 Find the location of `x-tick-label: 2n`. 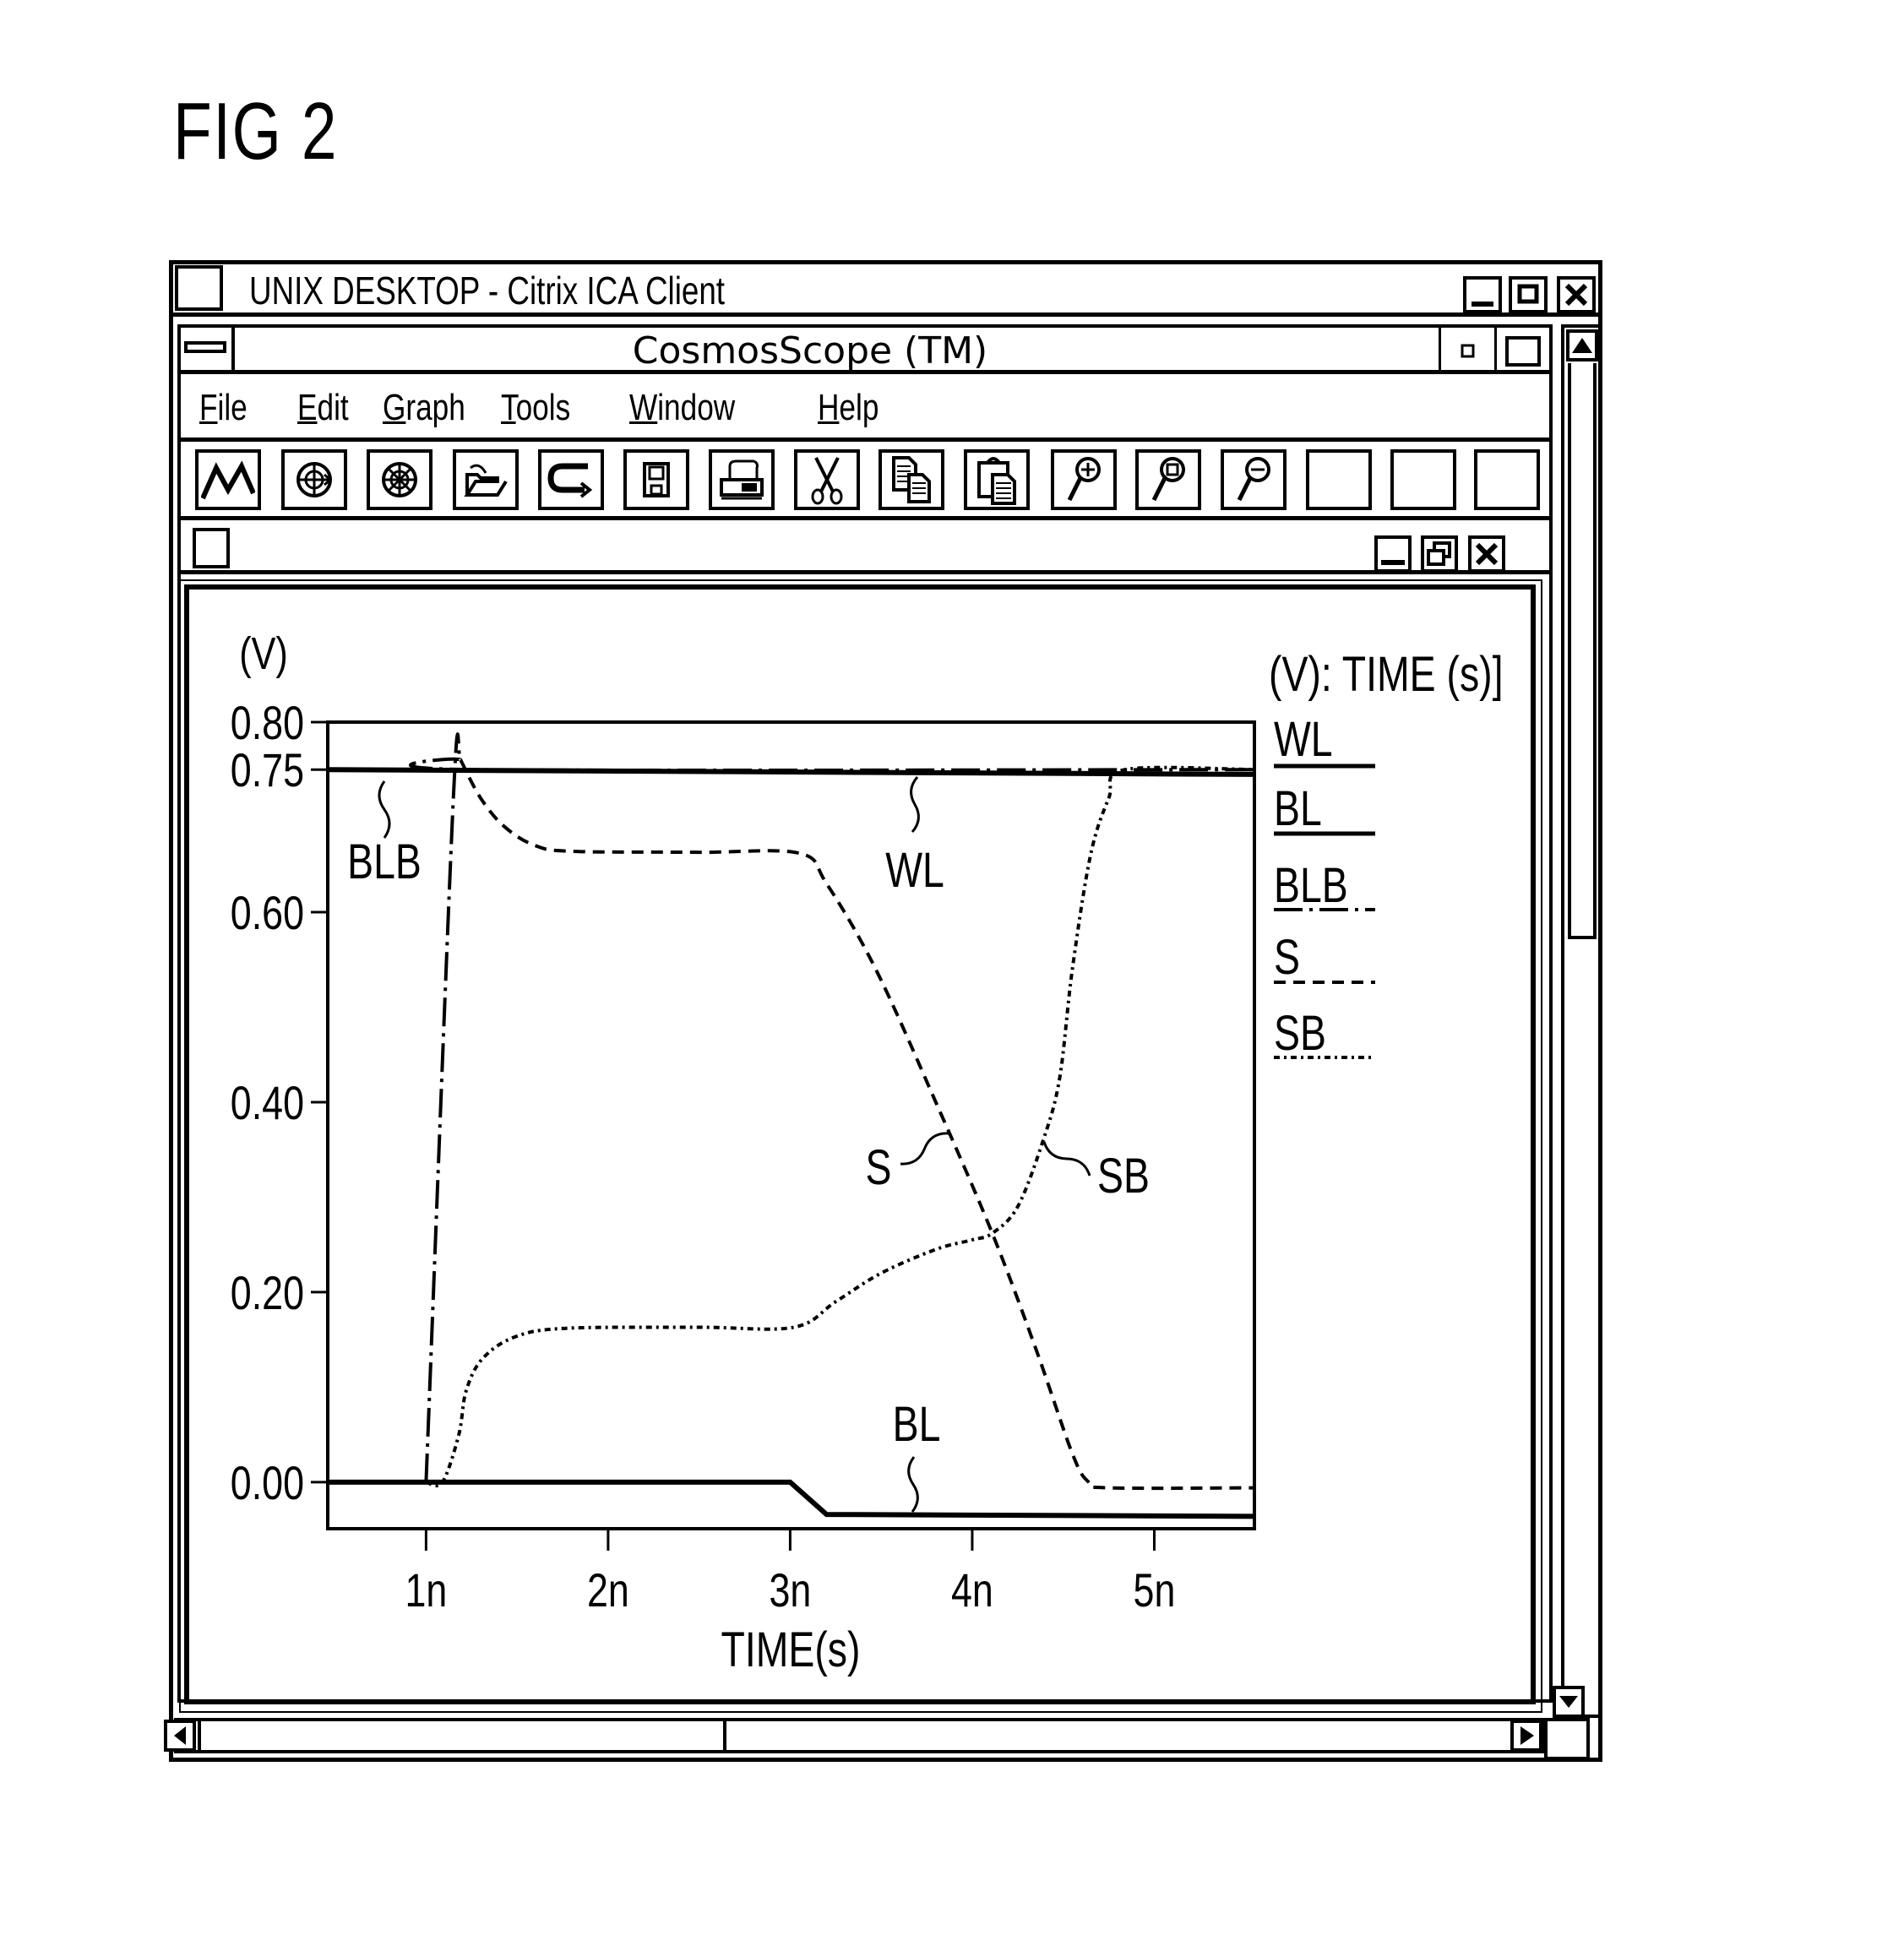

x-tick-label: 2n is located at coordinates (608, 1590).